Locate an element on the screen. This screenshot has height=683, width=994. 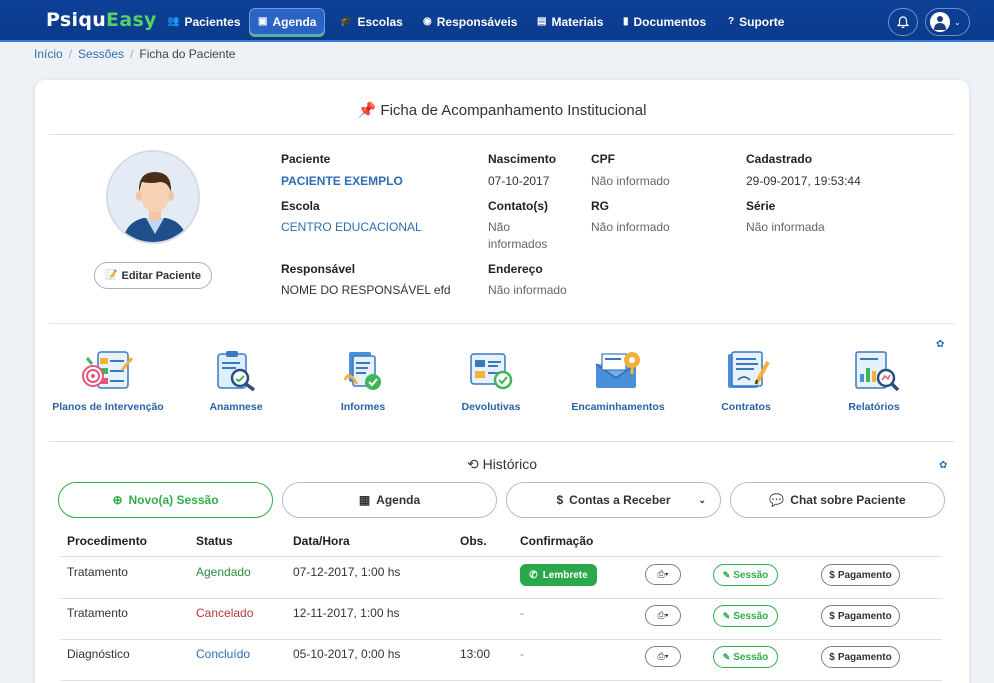
status-badge: Agendado is located at coordinates (223, 572).